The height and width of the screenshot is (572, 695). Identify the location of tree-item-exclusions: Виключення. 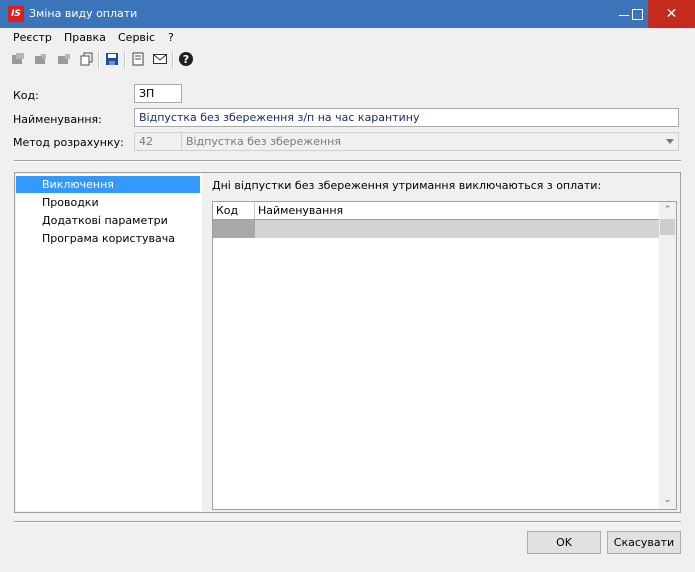
(108, 184).